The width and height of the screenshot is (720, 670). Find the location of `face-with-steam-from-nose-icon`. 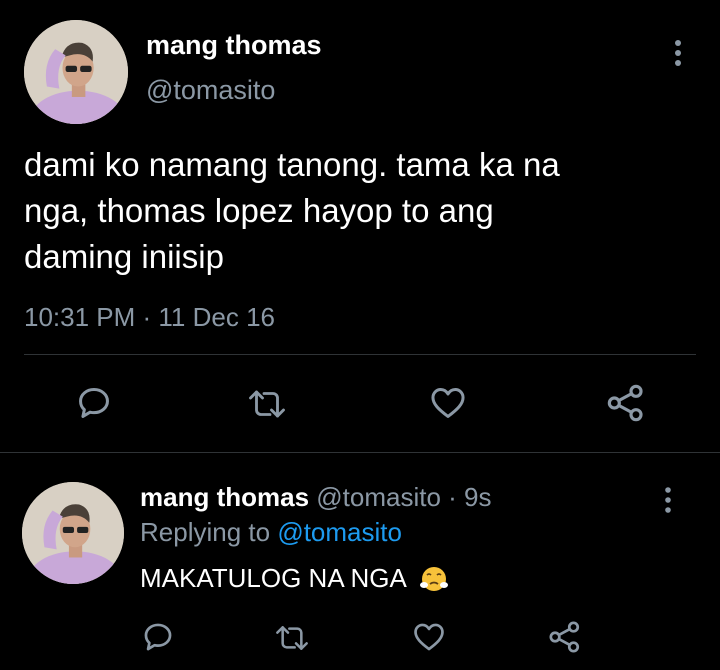

face-with-steam-from-nose-icon is located at coordinates (434, 581).